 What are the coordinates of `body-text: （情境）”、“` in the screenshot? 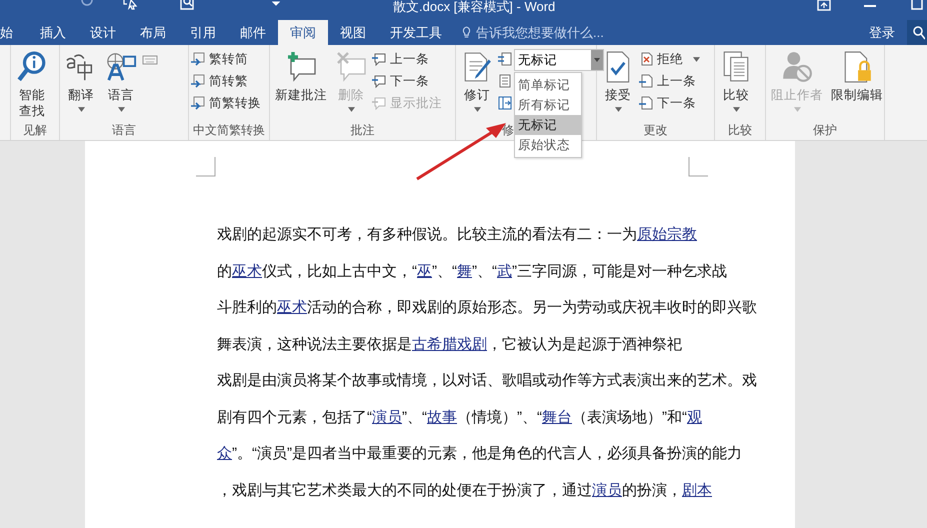 It's located at (499, 418).